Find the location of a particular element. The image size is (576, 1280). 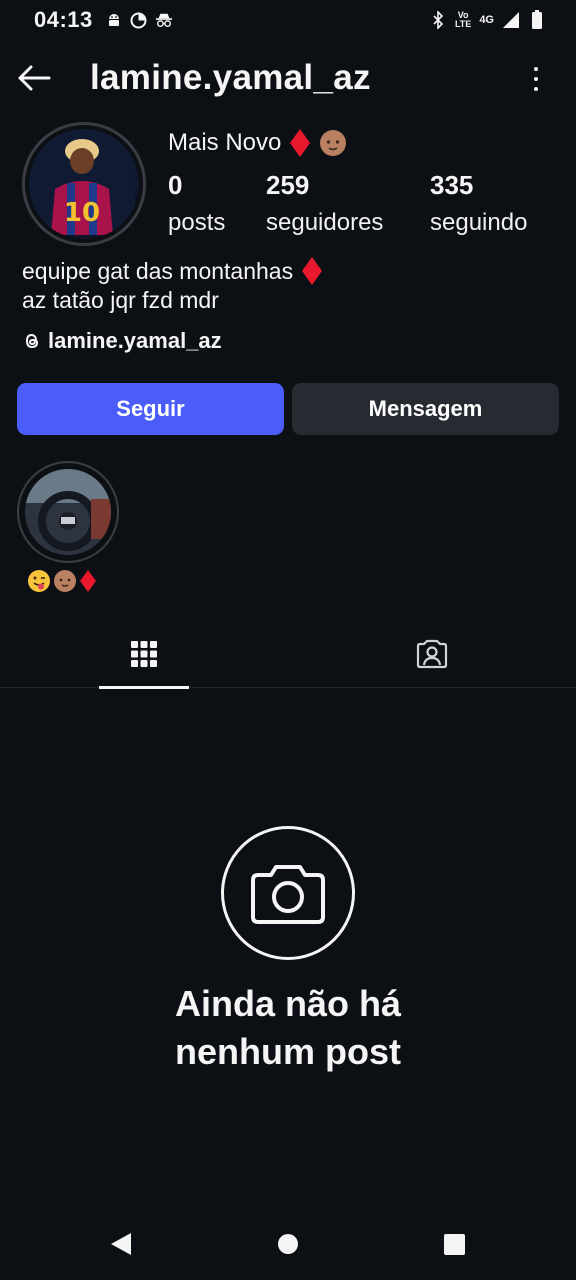

incognito-icon is located at coordinates (164, 20).